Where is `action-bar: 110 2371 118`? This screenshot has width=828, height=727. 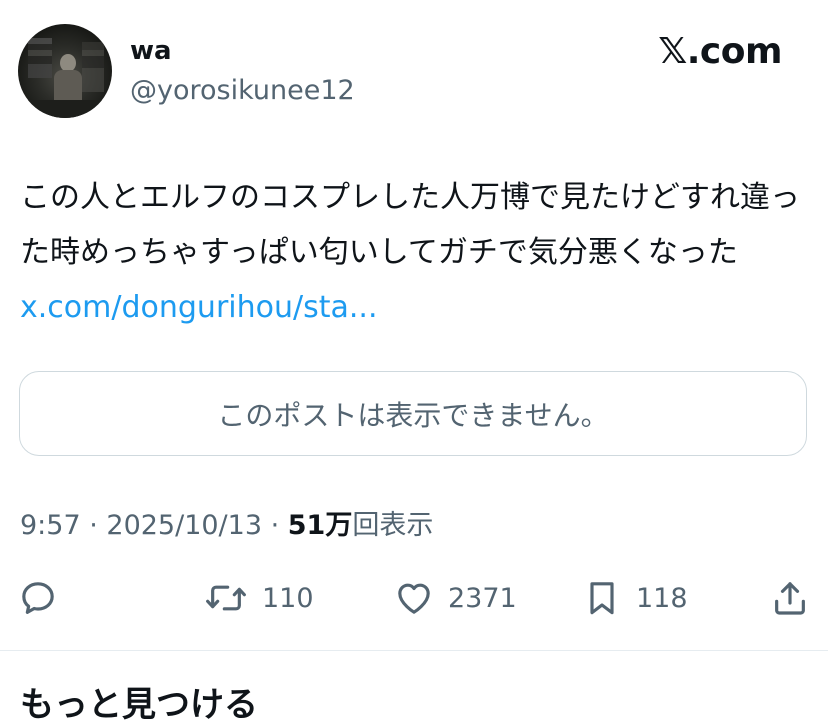 action-bar: 110 2371 118 is located at coordinates (414, 598).